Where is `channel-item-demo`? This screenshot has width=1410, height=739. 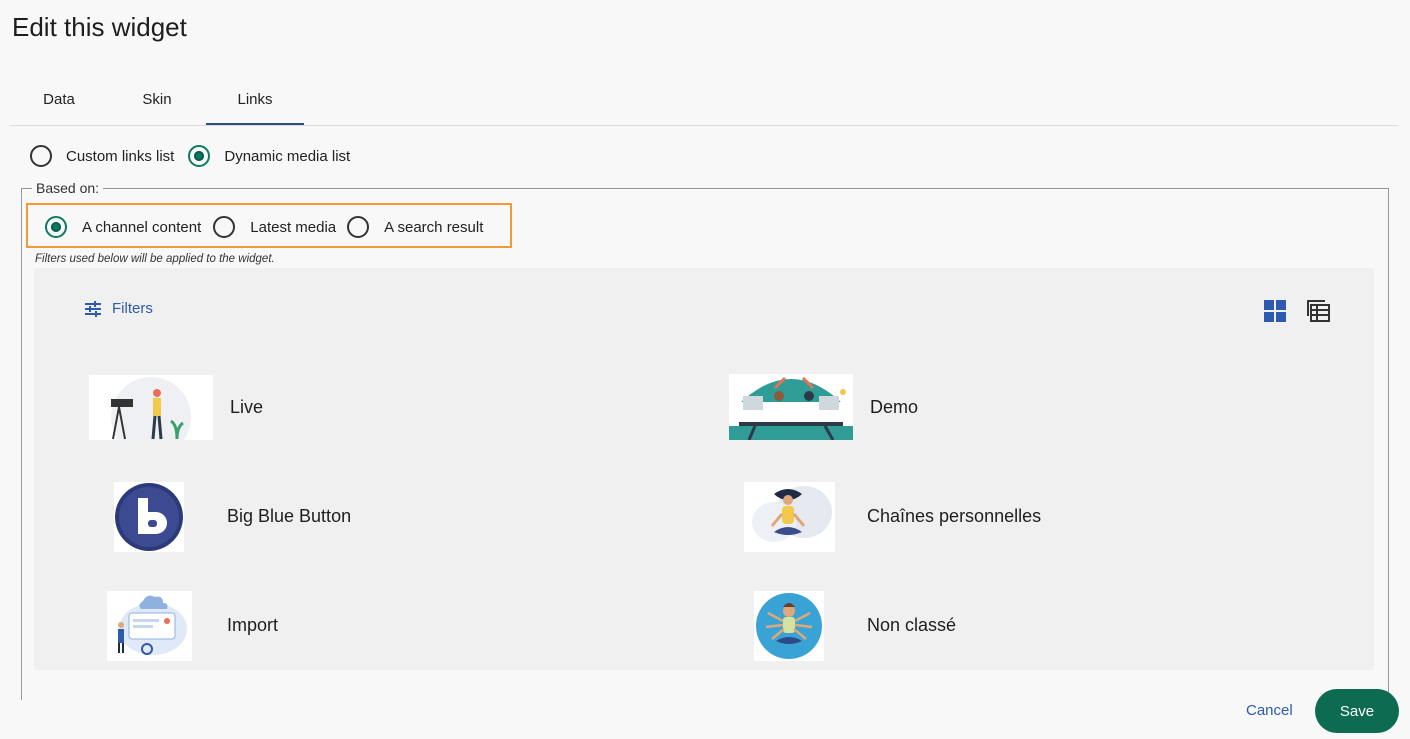
channel-item-demo is located at coordinates (791, 407).